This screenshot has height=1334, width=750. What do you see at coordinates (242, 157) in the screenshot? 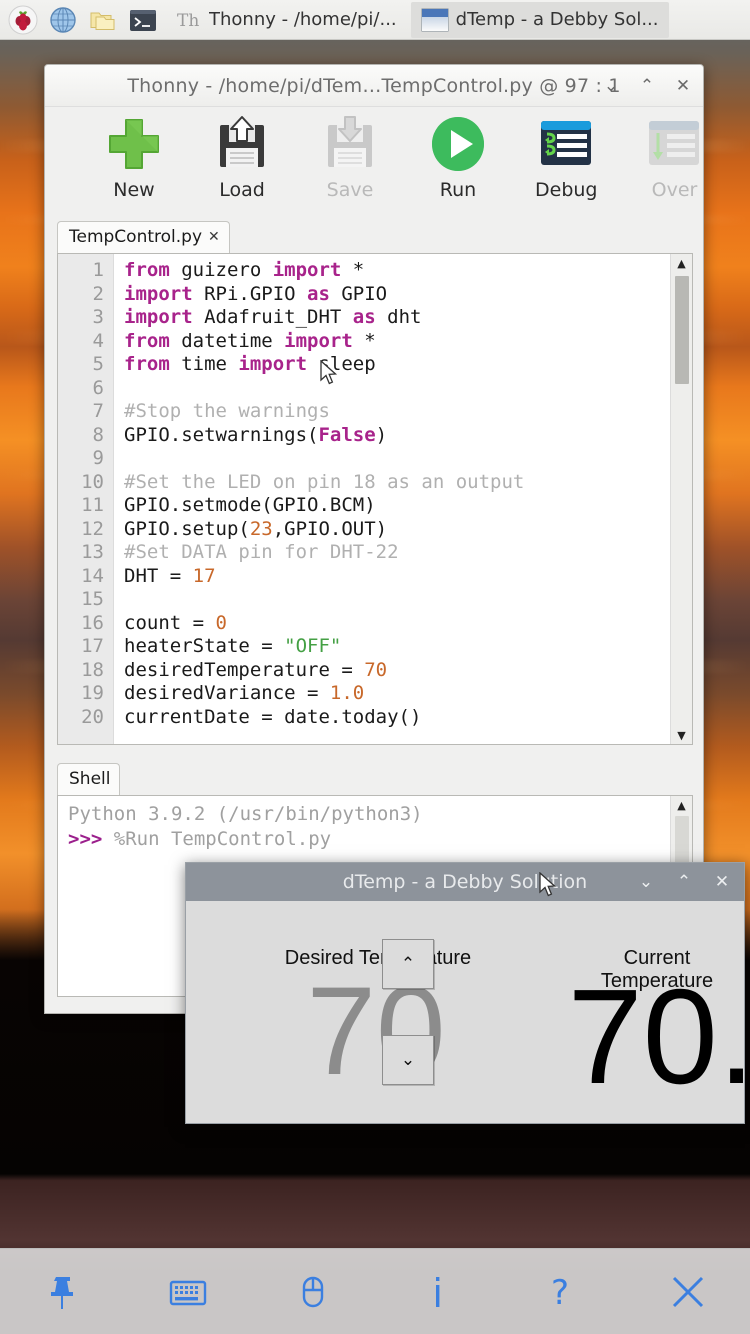
I see `load-button: Load` at bounding box center [242, 157].